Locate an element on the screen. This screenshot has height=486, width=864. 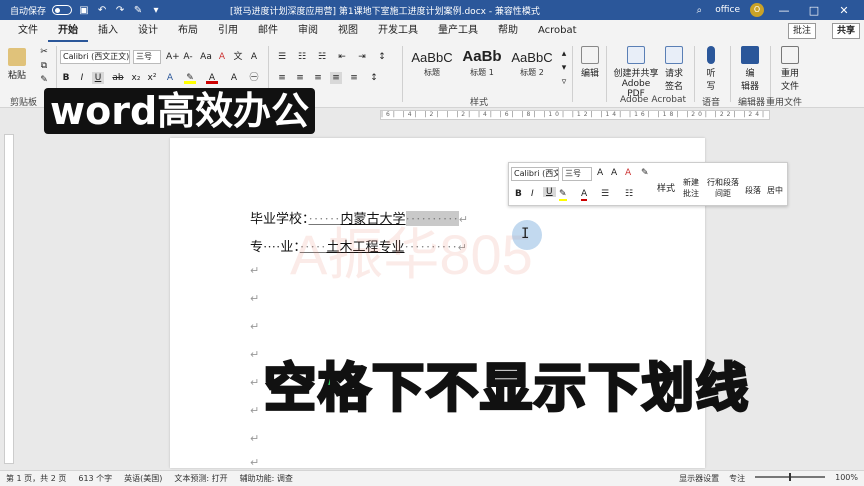
increase-indent-icon: ⇥ is located at coordinates (362, 57).